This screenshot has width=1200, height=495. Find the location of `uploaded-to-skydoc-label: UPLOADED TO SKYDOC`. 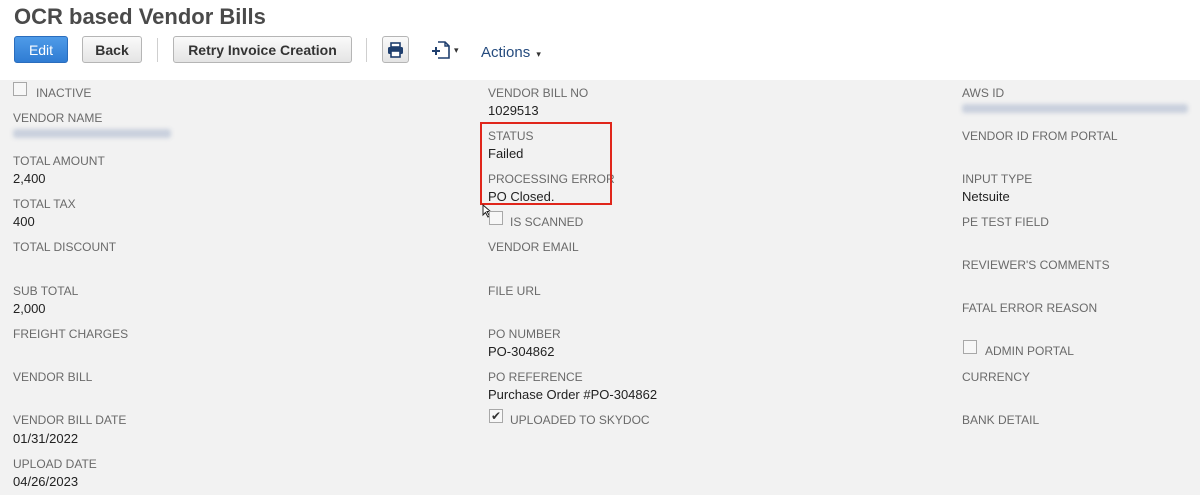

uploaded-to-skydoc-label: UPLOADED TO SKYDOC is located at coordinates (580, 420).